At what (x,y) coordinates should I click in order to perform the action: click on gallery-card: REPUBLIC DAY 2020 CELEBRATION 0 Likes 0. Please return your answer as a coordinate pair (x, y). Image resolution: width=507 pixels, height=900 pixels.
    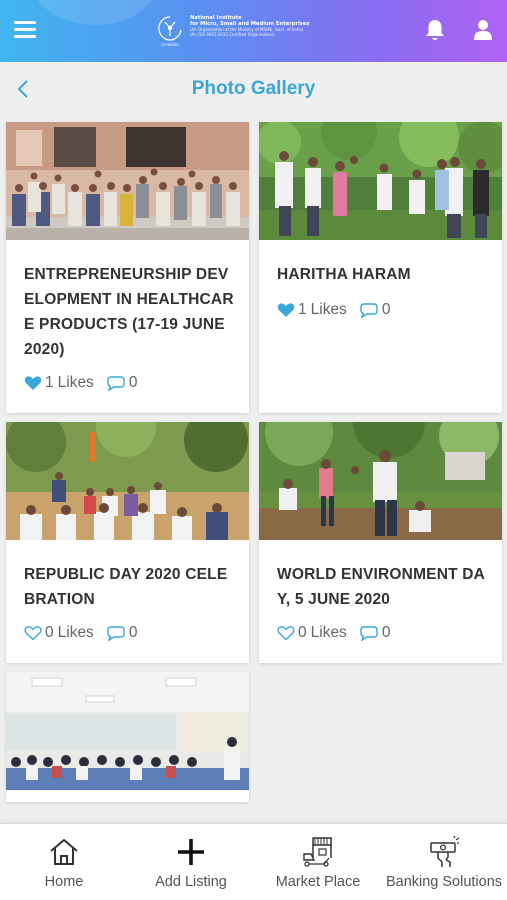
    Looking at the image, I should click on (127, 542).